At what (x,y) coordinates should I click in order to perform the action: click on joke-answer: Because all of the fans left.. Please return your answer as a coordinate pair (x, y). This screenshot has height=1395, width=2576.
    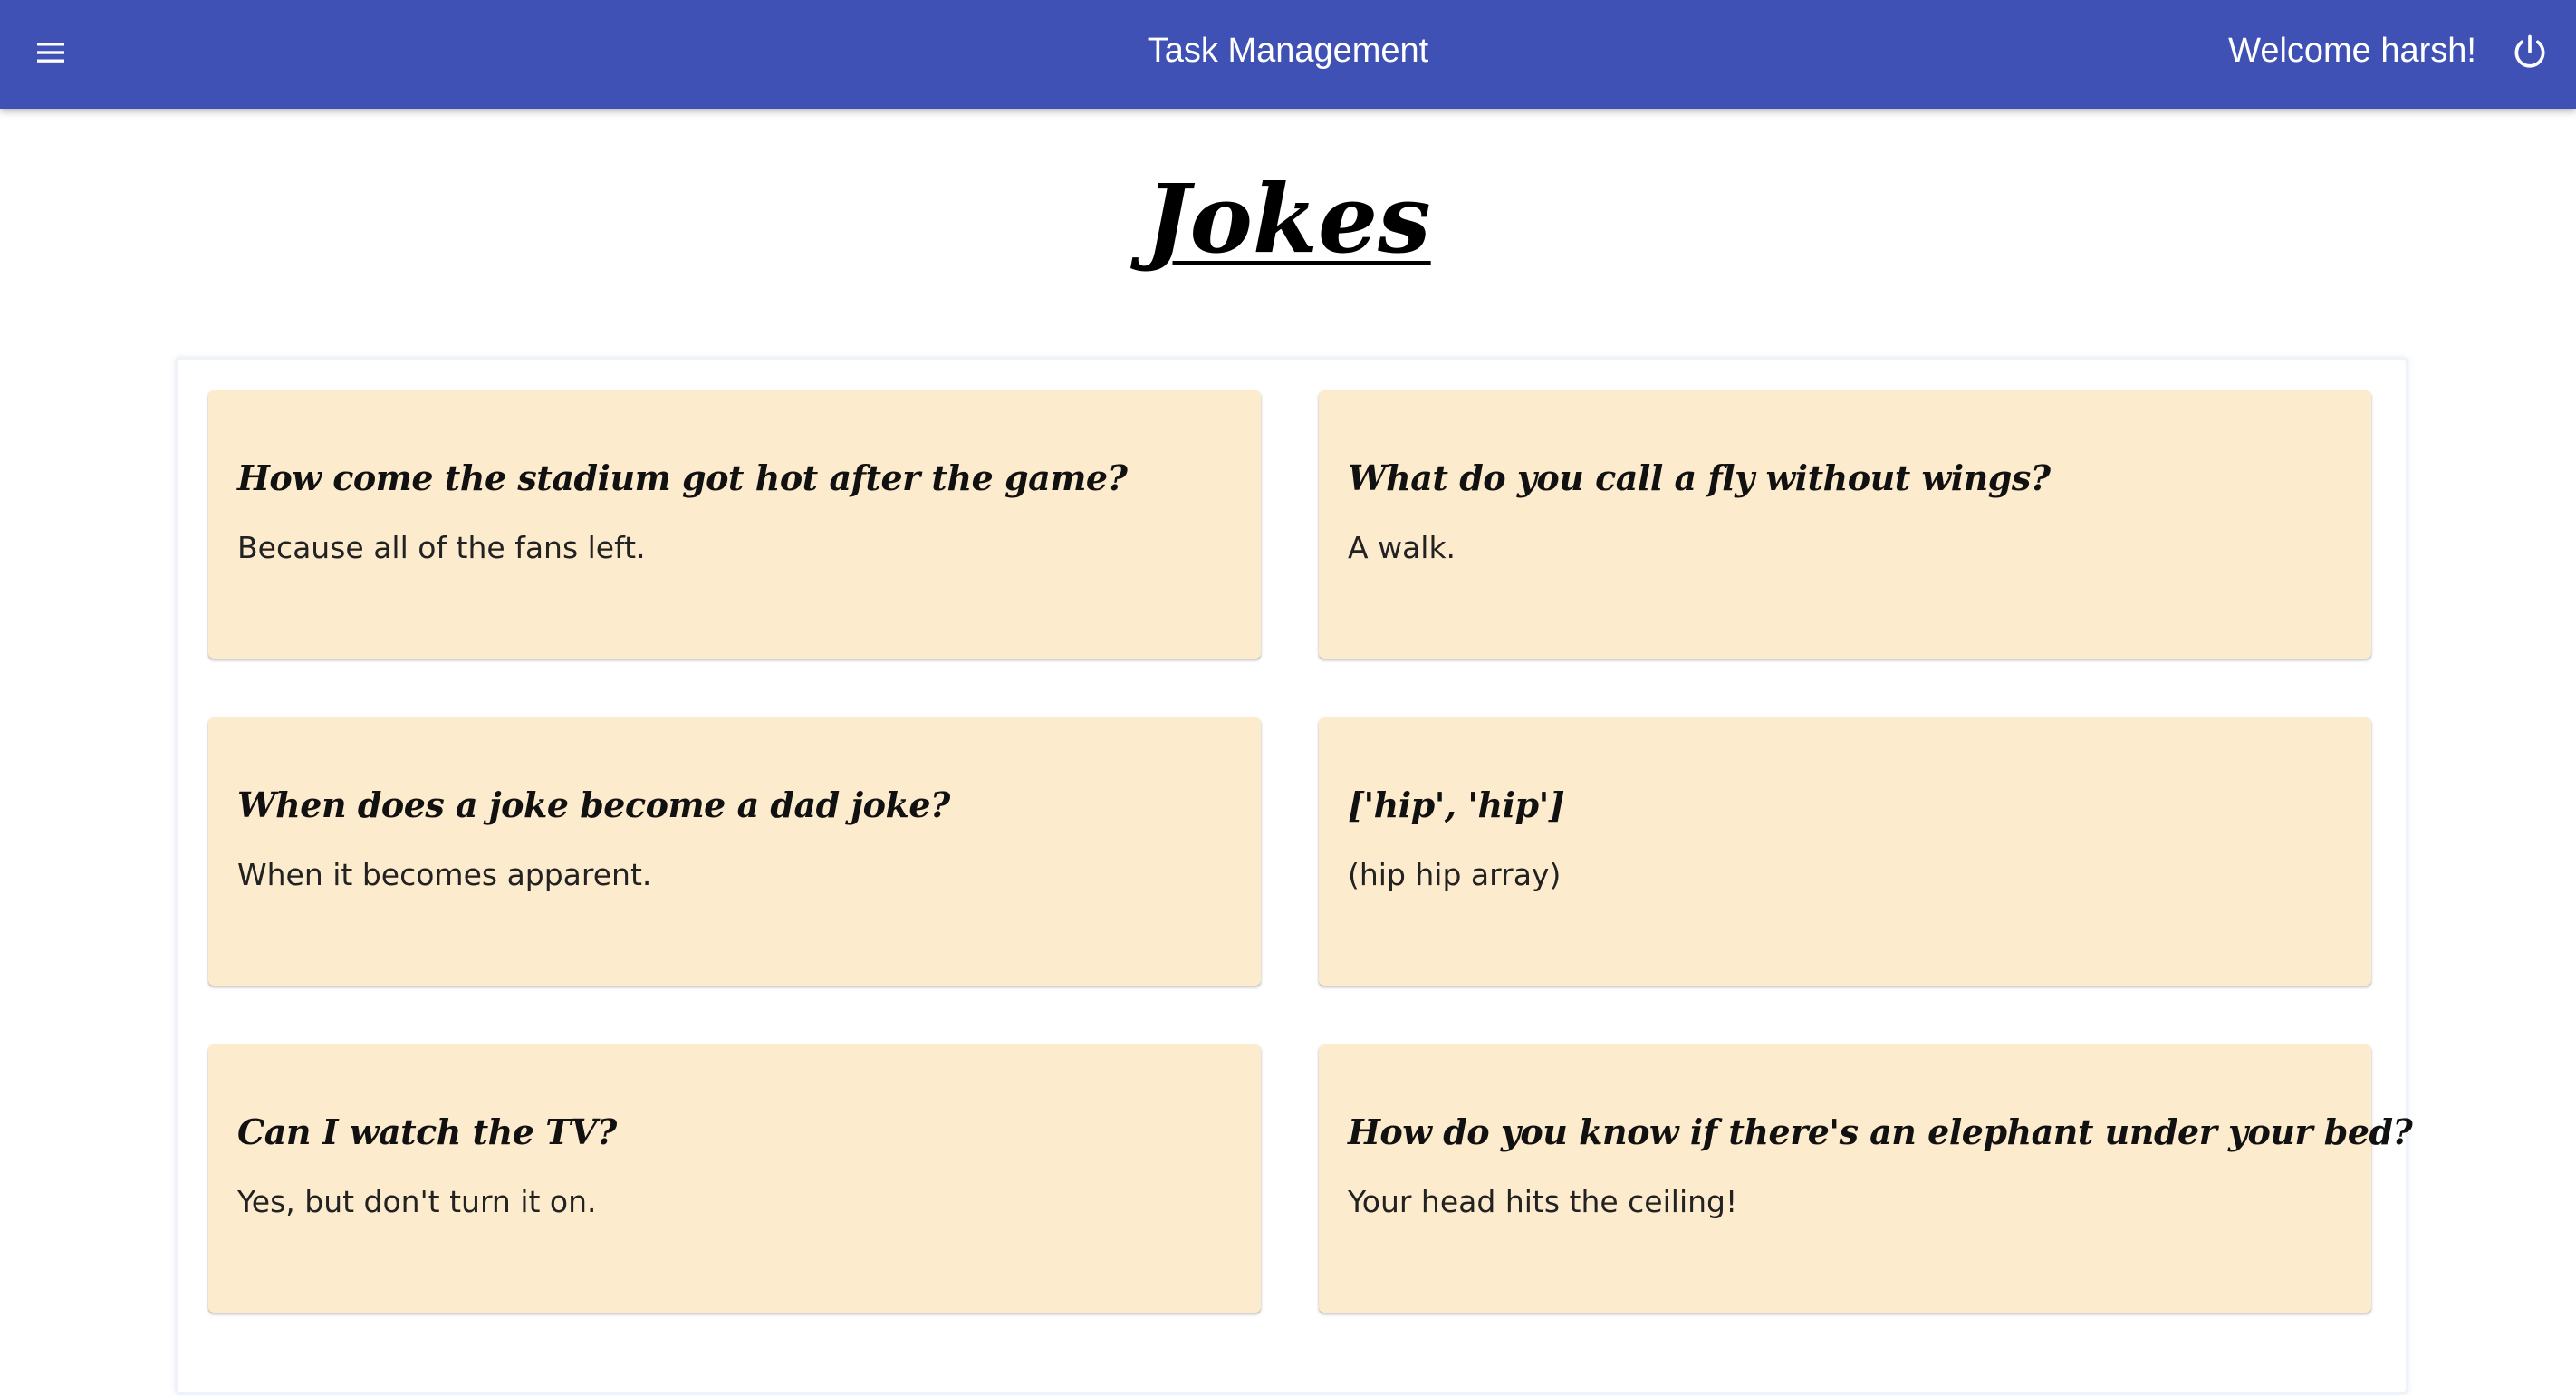
    Looking at the image, I should click on (441, 547).